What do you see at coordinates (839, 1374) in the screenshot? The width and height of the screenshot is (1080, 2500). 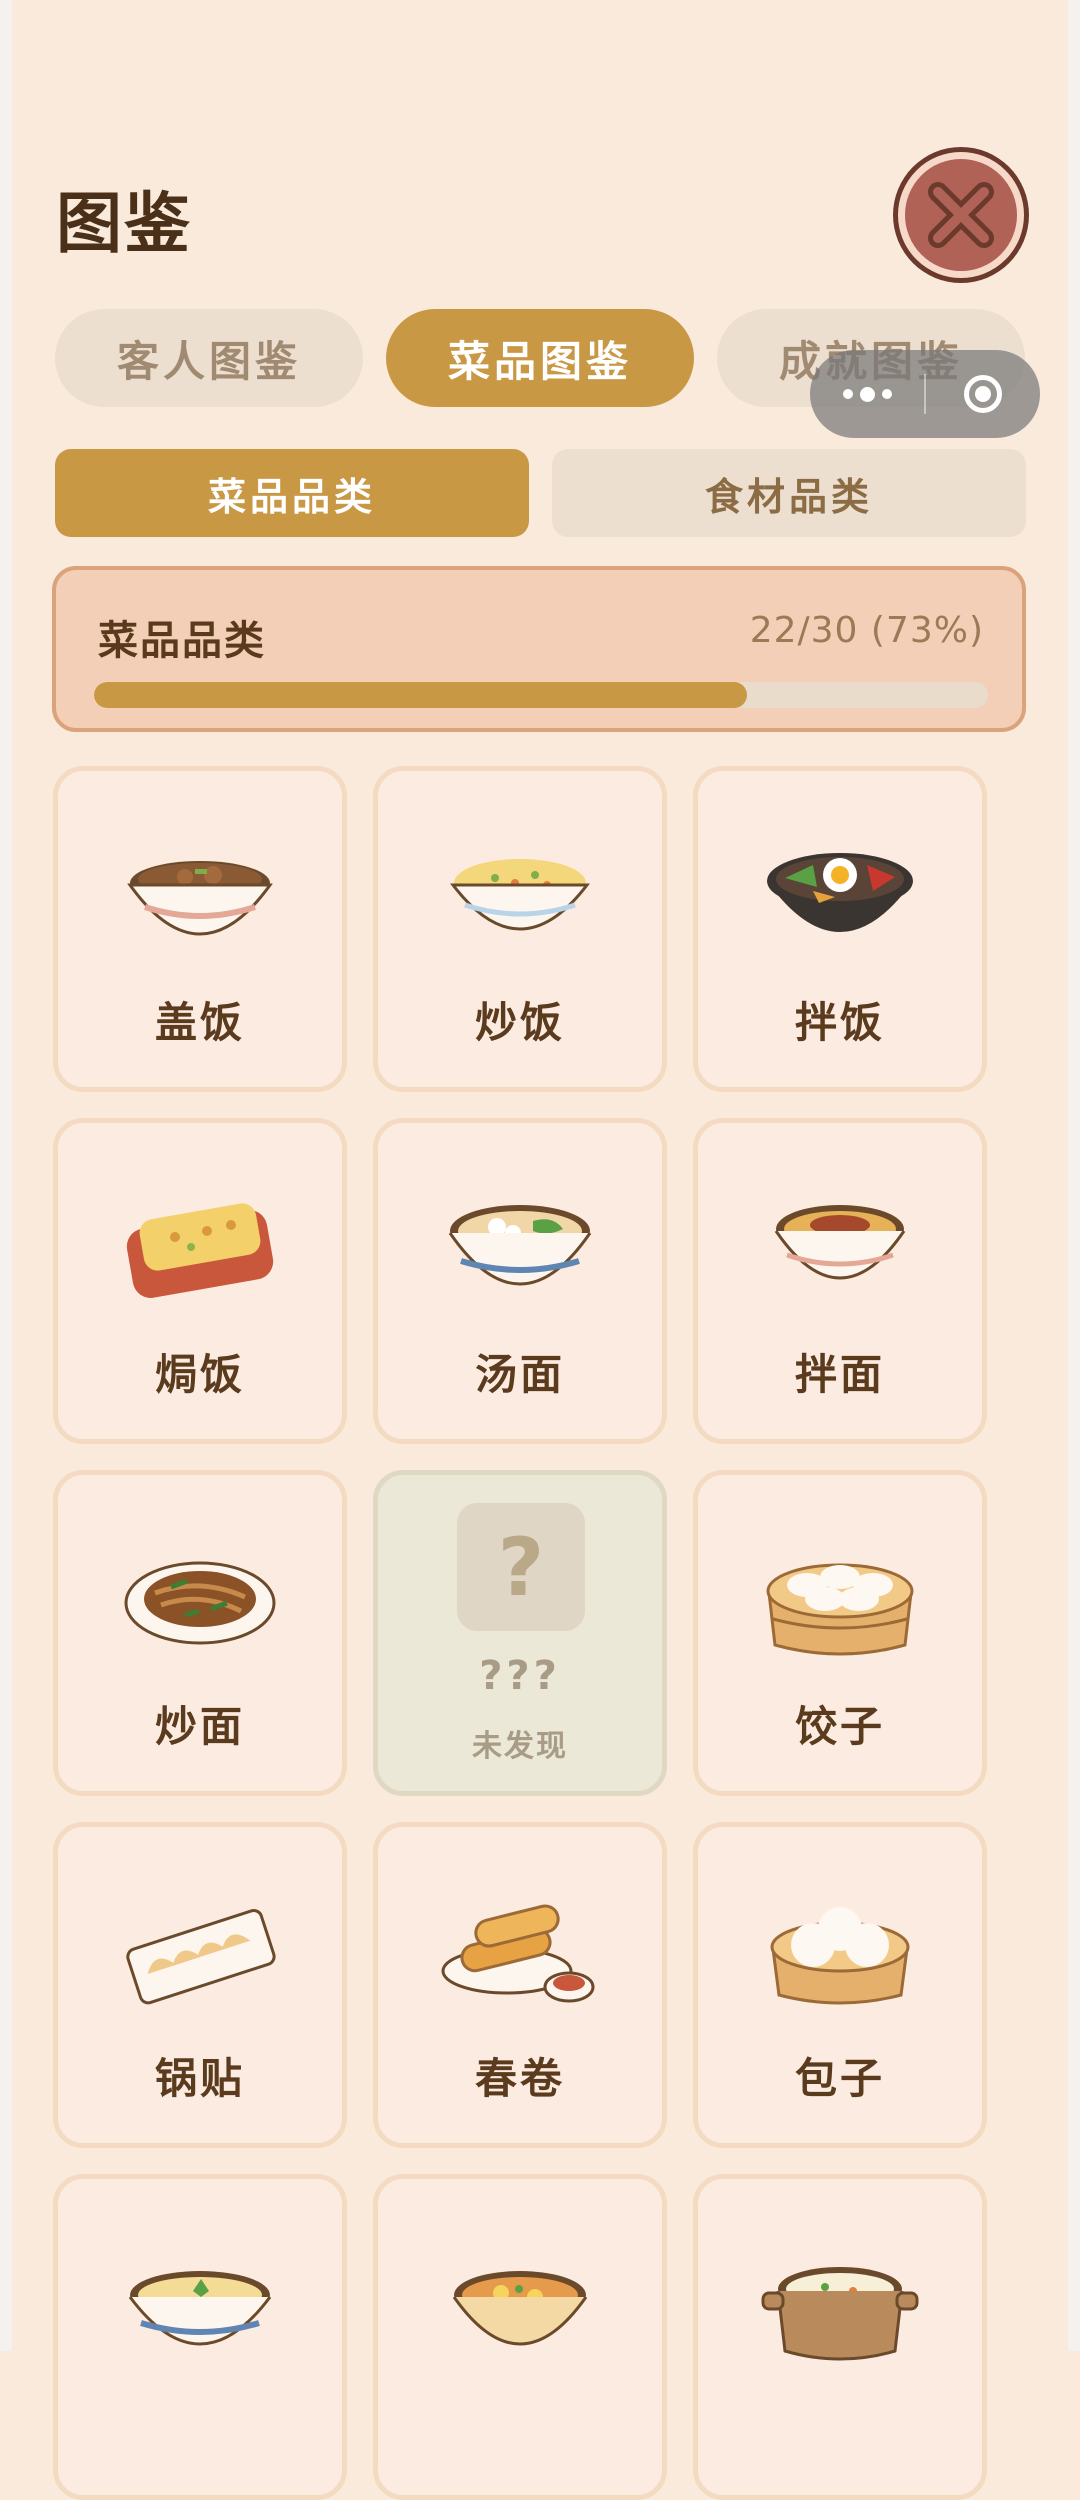 I see `dish-name: 拌面` at bounding box center [839, 1374].